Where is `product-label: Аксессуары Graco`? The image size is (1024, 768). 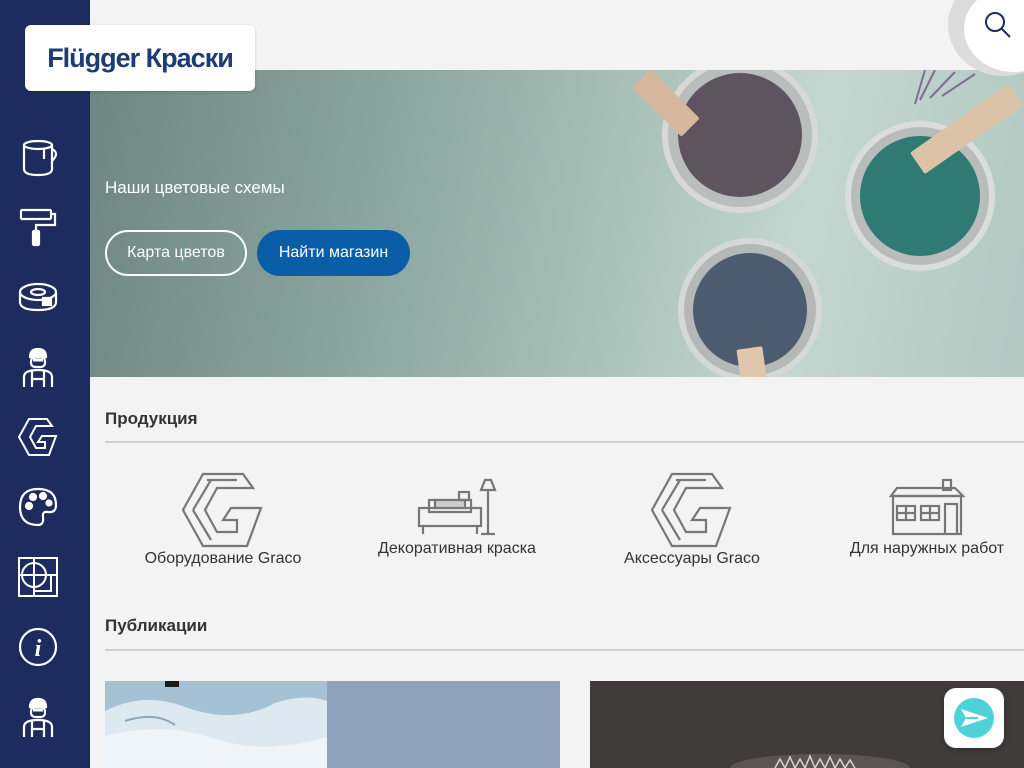
product-label: Аксессуары Graco is located at coordinates (692, 558).